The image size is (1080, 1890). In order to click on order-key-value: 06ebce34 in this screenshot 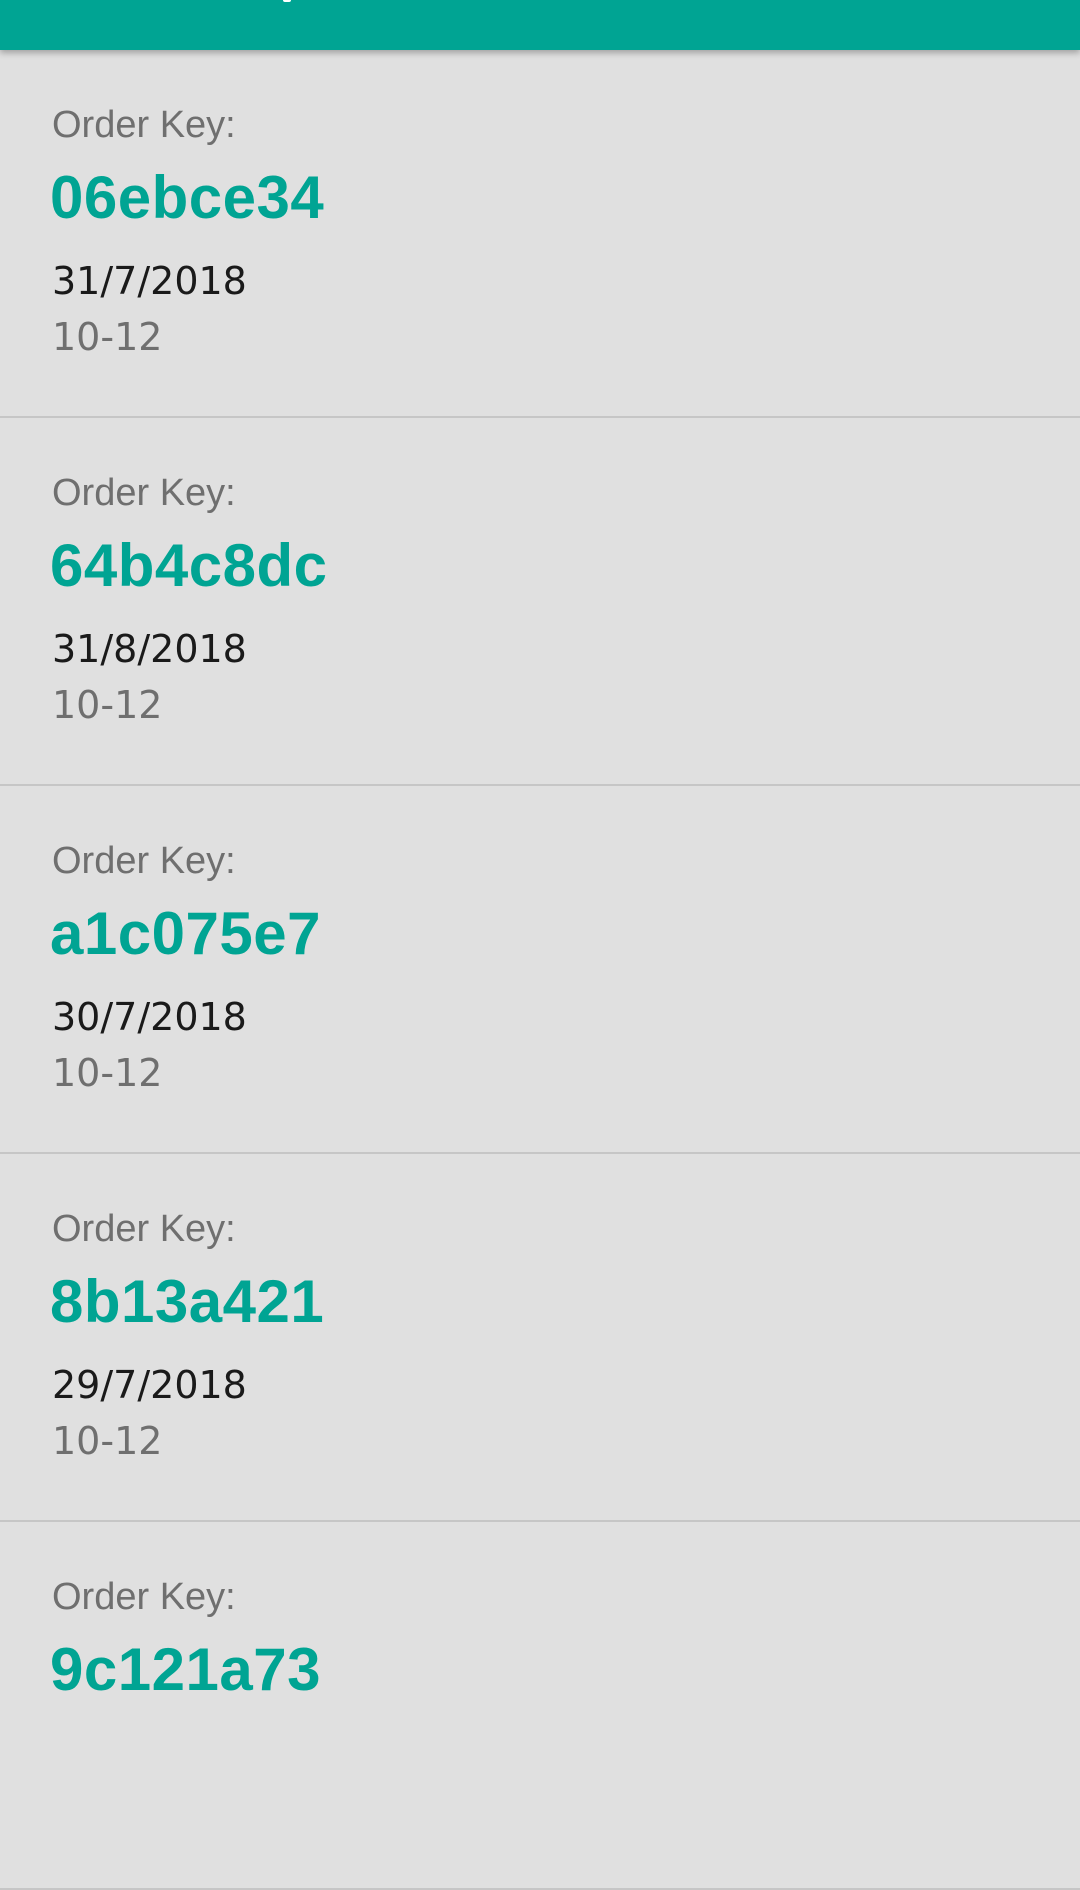, I will do `click(187, 197)`.